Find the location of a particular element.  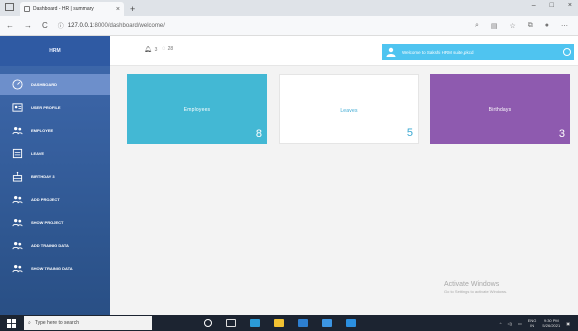

tab-title: Dashboard - HR | summary is located at coordinates (63, 9).